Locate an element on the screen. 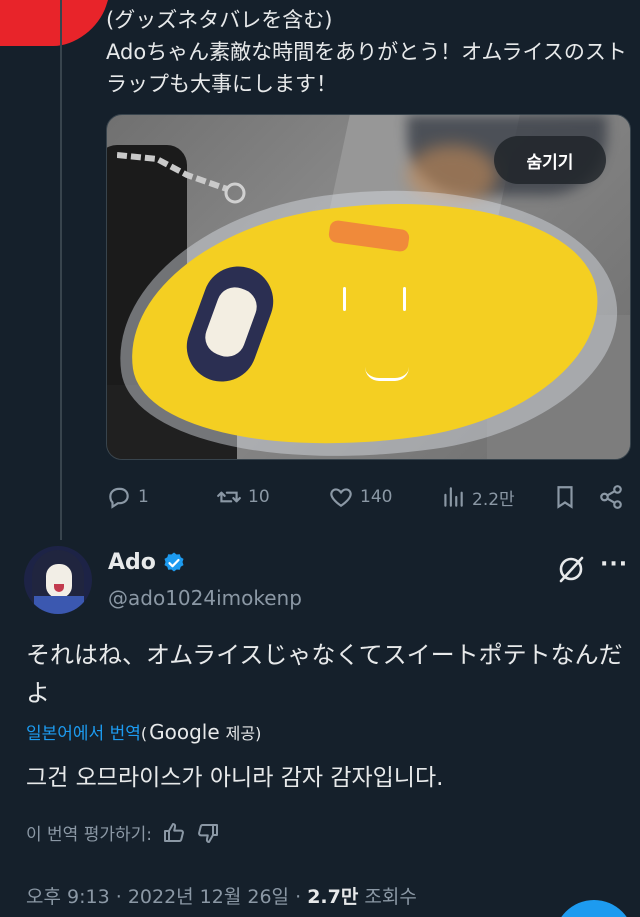 This screenshot has height=917, width=640. views-icon is located at coordinates (453, 497).